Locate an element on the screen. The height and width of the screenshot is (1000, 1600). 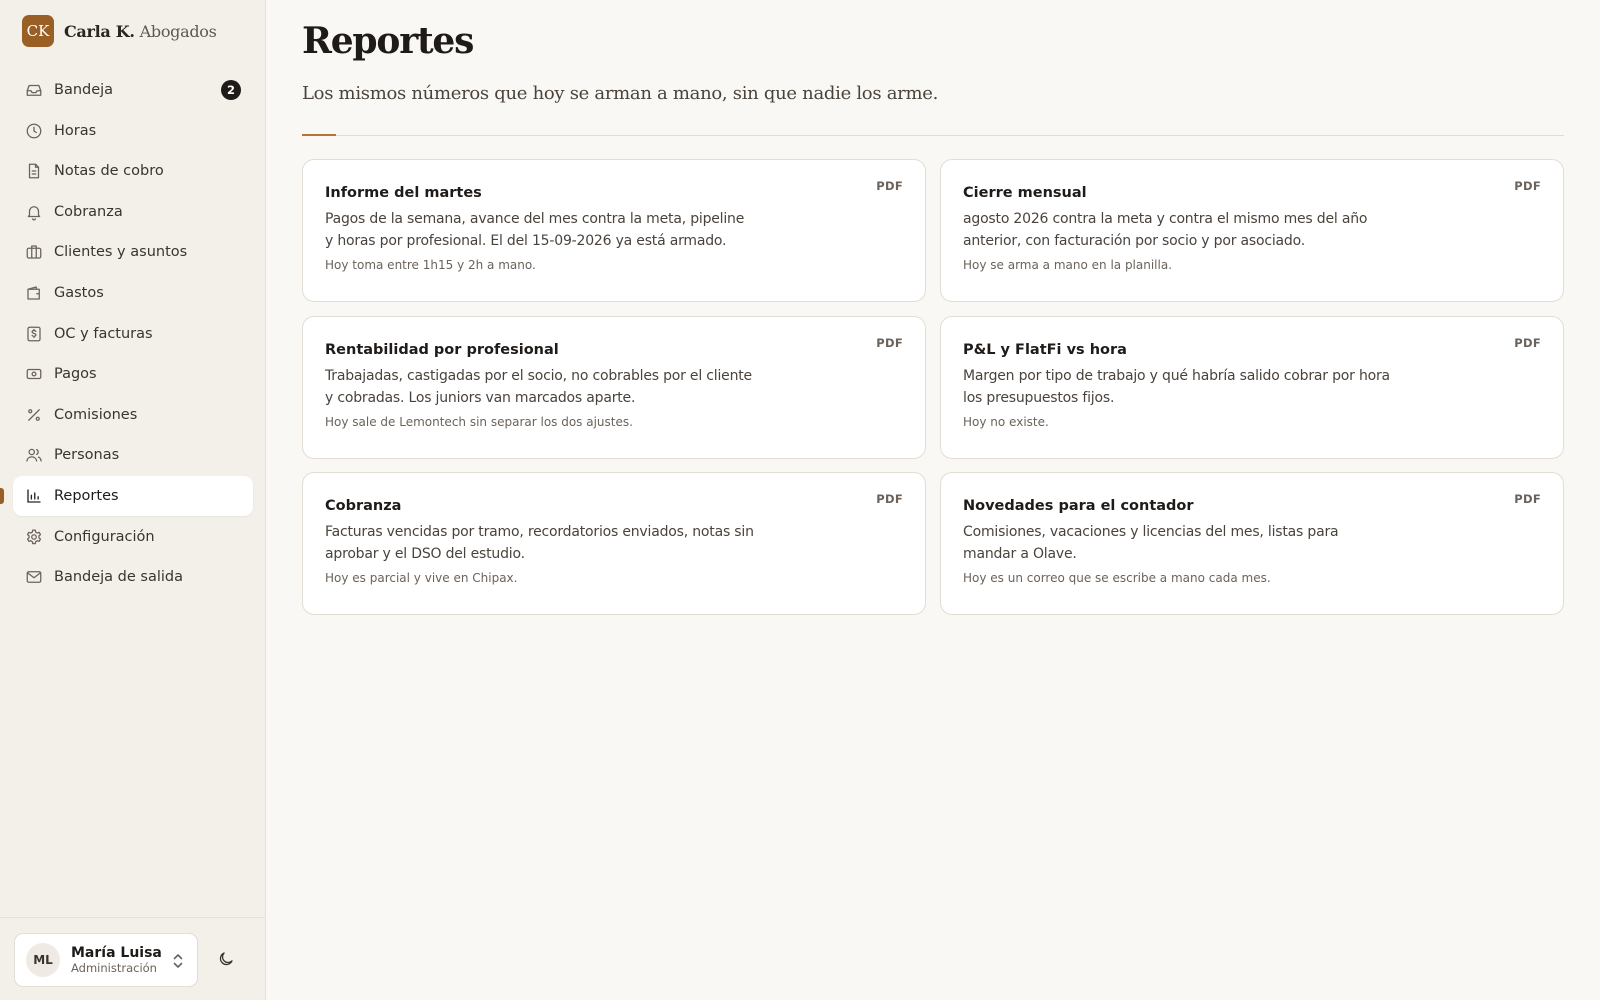
user-role: Administración is located at coordinates (114, 967).